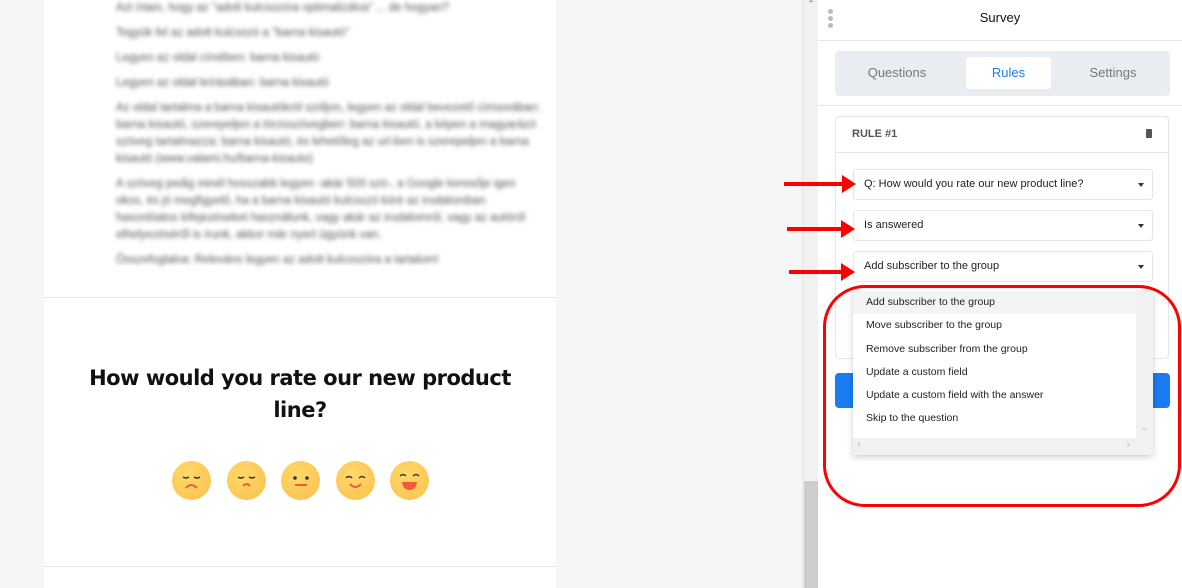 The height and width of the screenshot is (588, 1182). What do you see at coordinates (932, 266) in the screenshot?
I see `action-select-value: Add subscriber to the group` at bounding box center [932, 266].